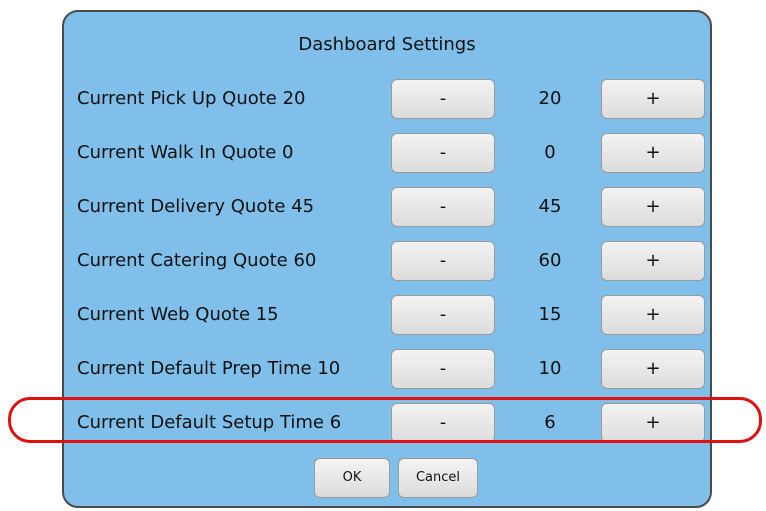 The image size is (766, 511). I want to click on setting-value: 10, so click(550, 368).